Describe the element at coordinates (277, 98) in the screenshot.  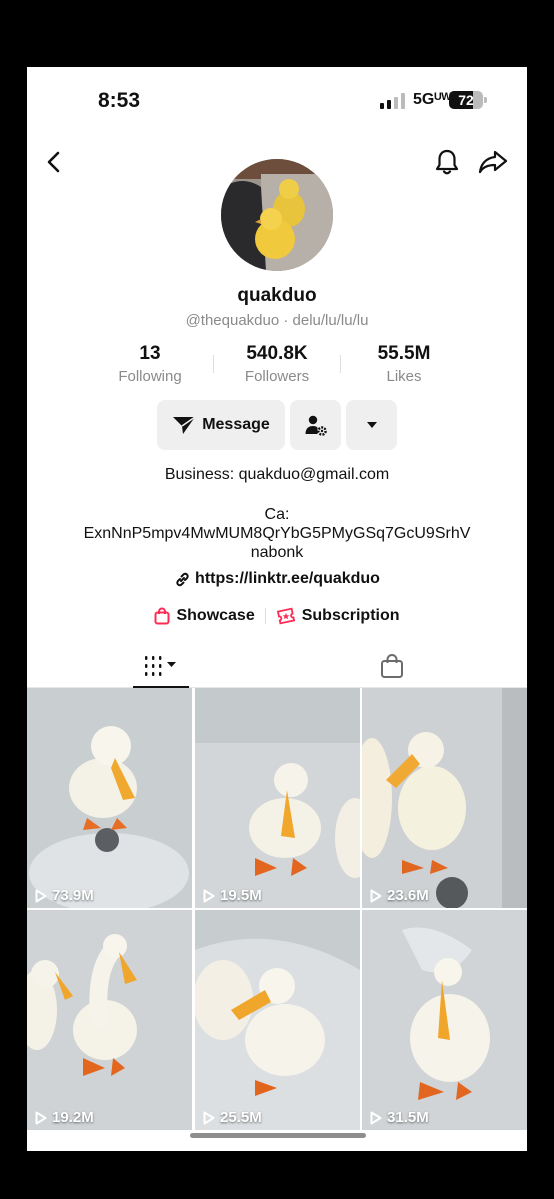
I see `status-bar: 8:53 5Gᵁᵂ 72` at that location.